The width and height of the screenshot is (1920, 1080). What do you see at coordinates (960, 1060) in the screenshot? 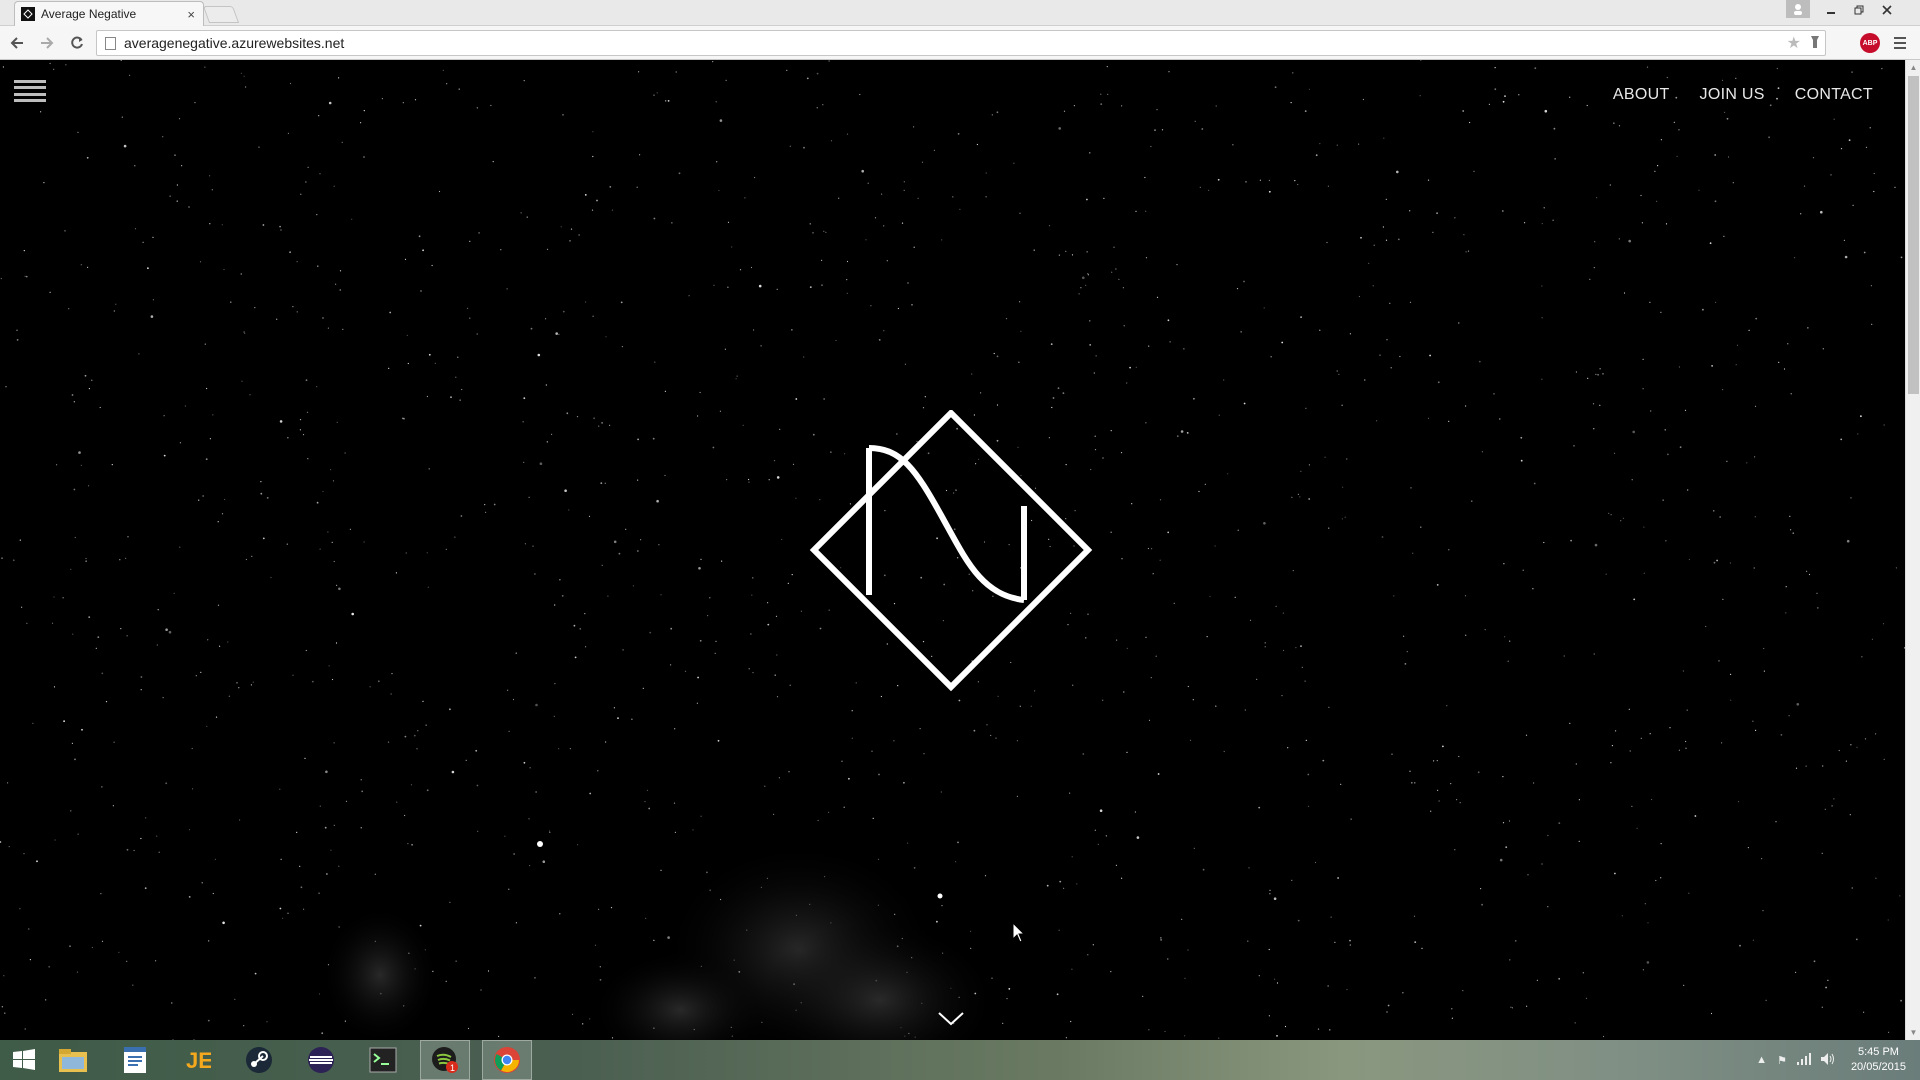
I see `windows-taskbar: JE 1 ▲ ⚑ 5:45 PM 20/05/2015` at bounding box center [960, 1060].